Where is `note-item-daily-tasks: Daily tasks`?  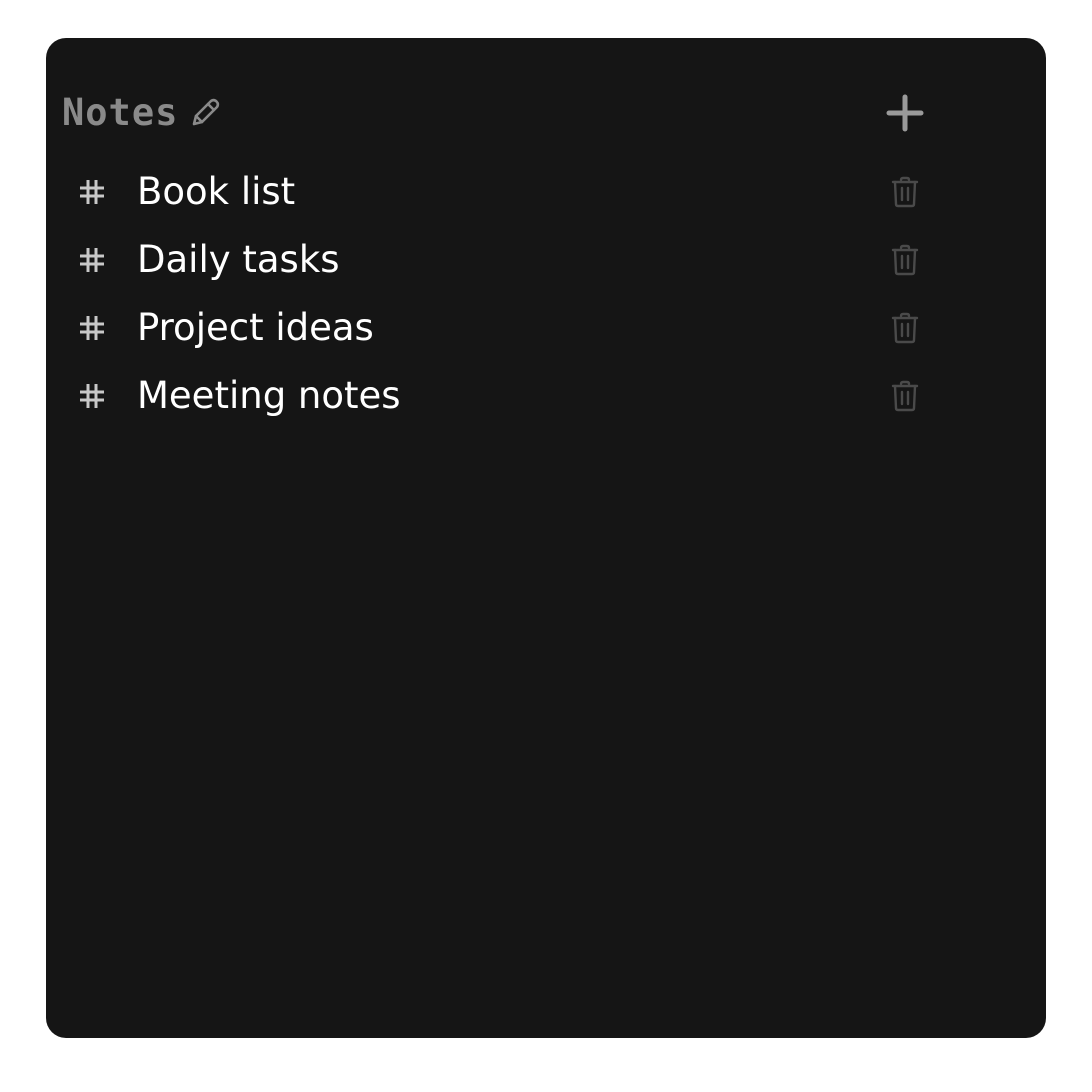 note-item-daily-tasks: Daily tasks is located at coordinates (502, 260).